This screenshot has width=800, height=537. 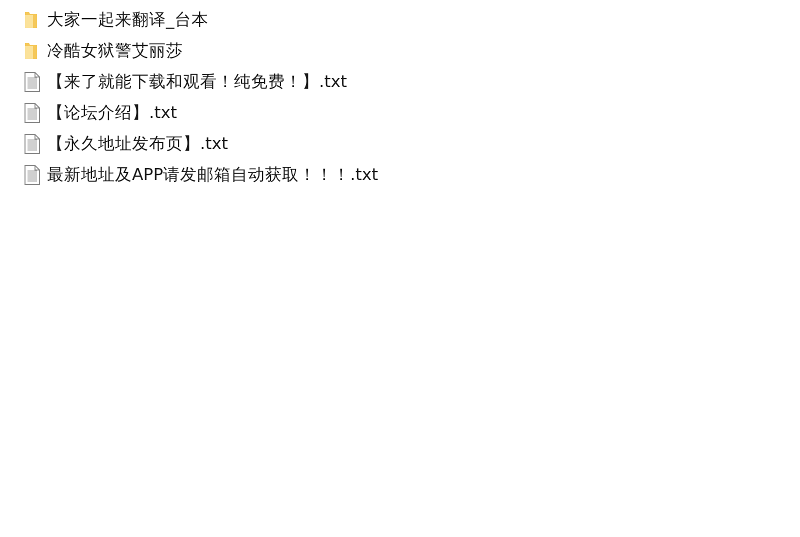 I want to click on file-name: 最新地址及APP请发邮箱自动获取！！！.txt, so click(x=212, y=175).